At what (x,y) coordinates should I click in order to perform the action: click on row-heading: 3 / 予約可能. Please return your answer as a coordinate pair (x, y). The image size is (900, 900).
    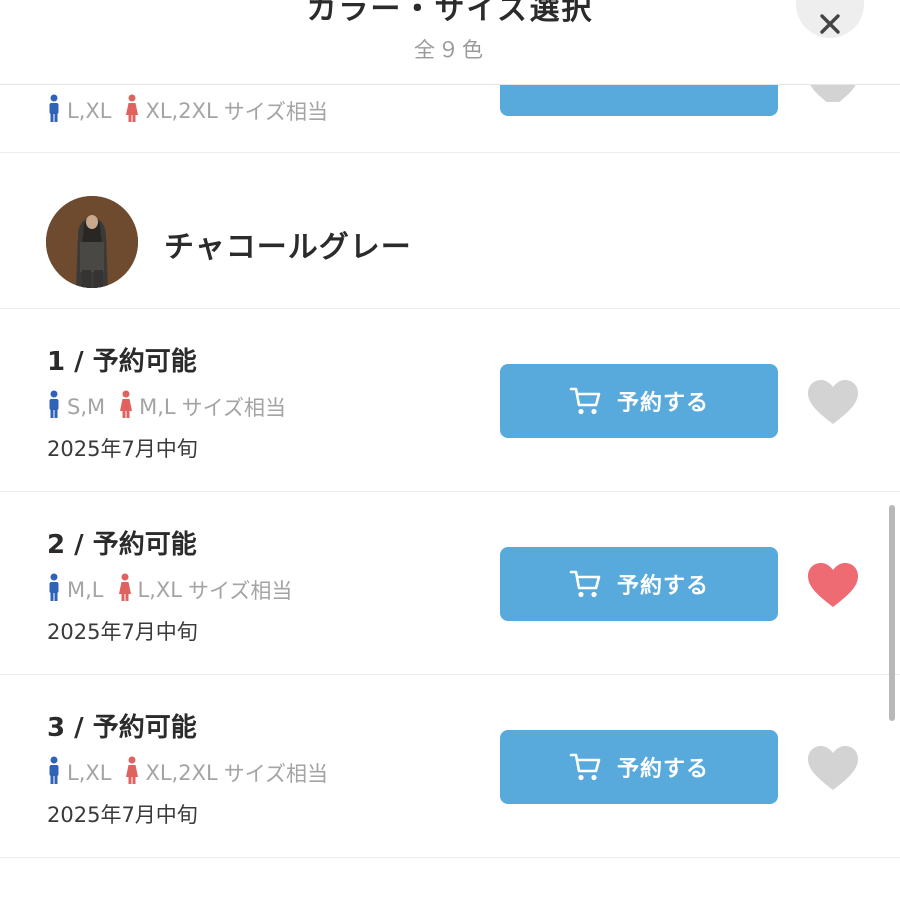
    Looking at the image, I should click on (122, 725).